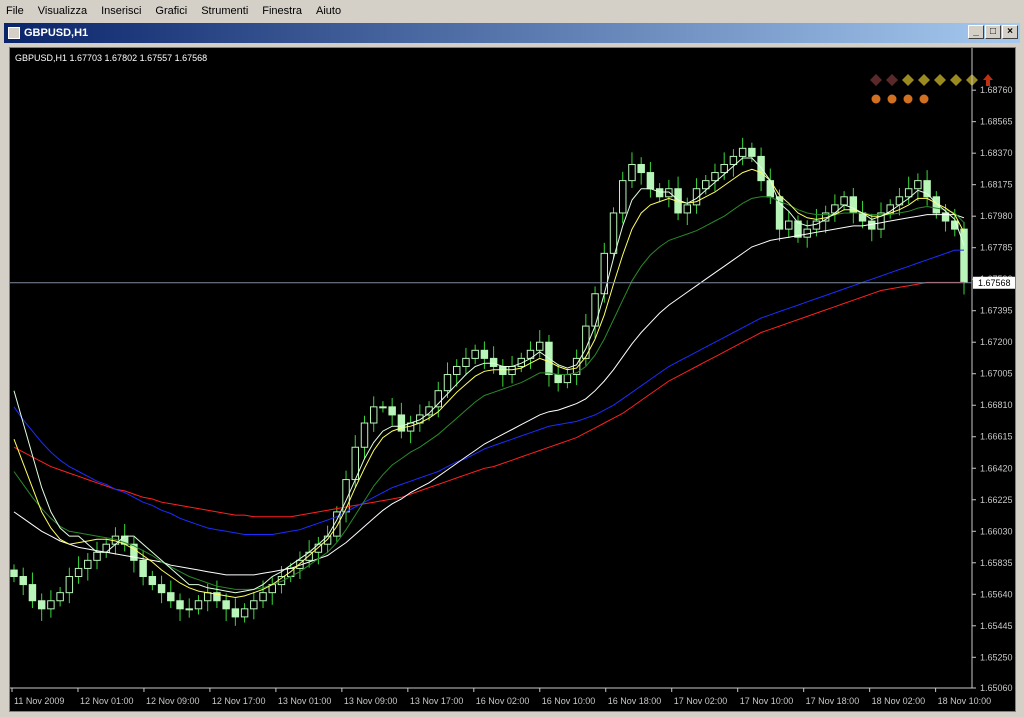 The image size is (1024, 717). I want to click on chart-window-title: GBPUSD,H1, so click(56, 33).